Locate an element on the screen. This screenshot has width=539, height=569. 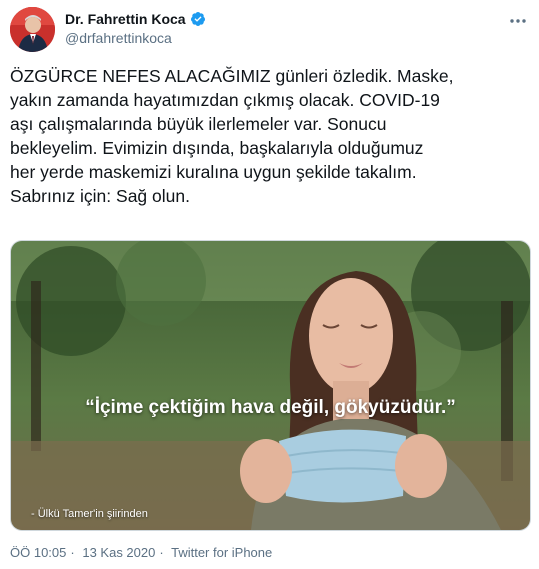
tweet-time: ÖÖ 10:05 is located at coordinates (38, 552).